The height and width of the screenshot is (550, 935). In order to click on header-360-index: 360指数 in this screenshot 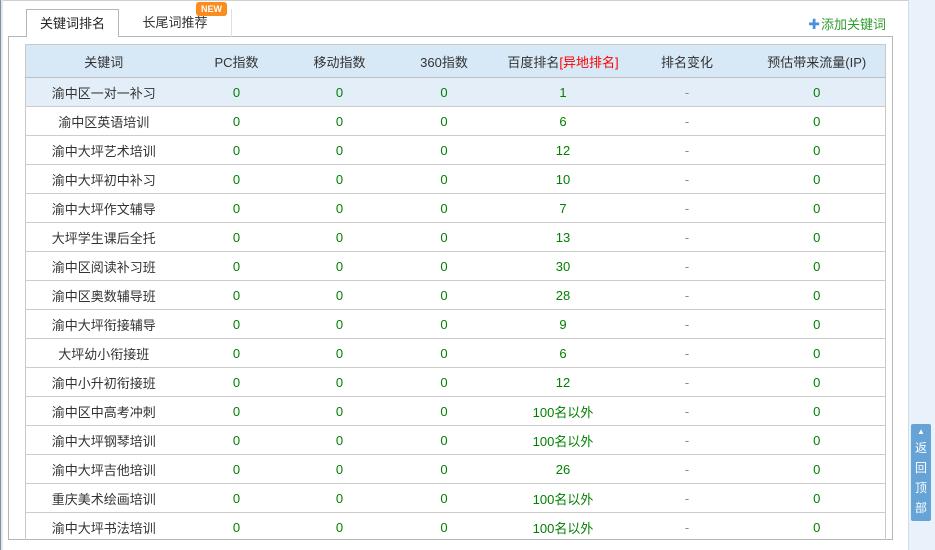, I will do `click(444, 61)`.